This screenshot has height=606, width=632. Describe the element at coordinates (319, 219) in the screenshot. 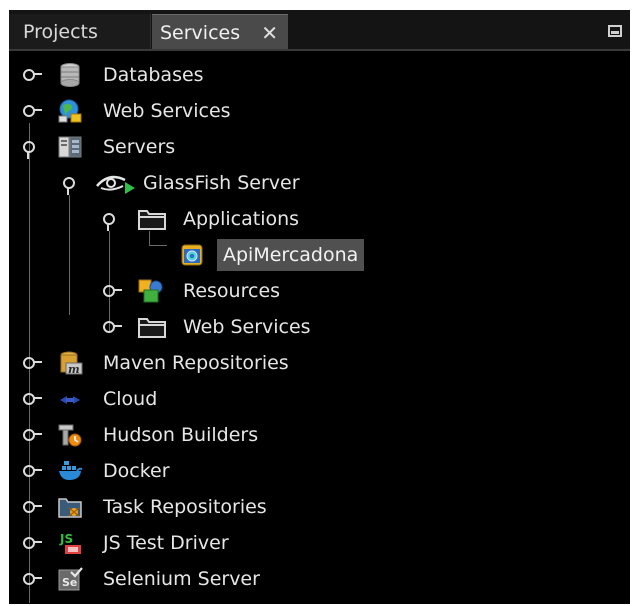

I see `tree-node-applications: Applications` at that location.